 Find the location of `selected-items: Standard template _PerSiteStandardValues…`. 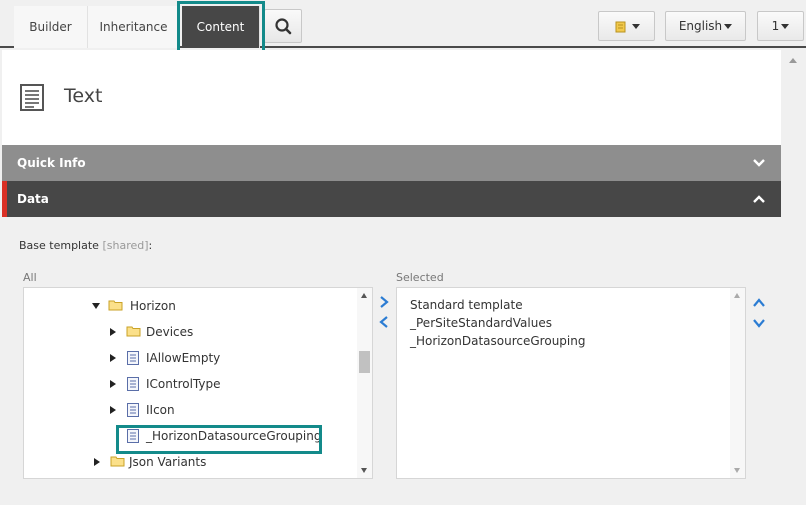

selected-items: Standard template _PerSiteStandardValues… is located at coordinates (497, 323).